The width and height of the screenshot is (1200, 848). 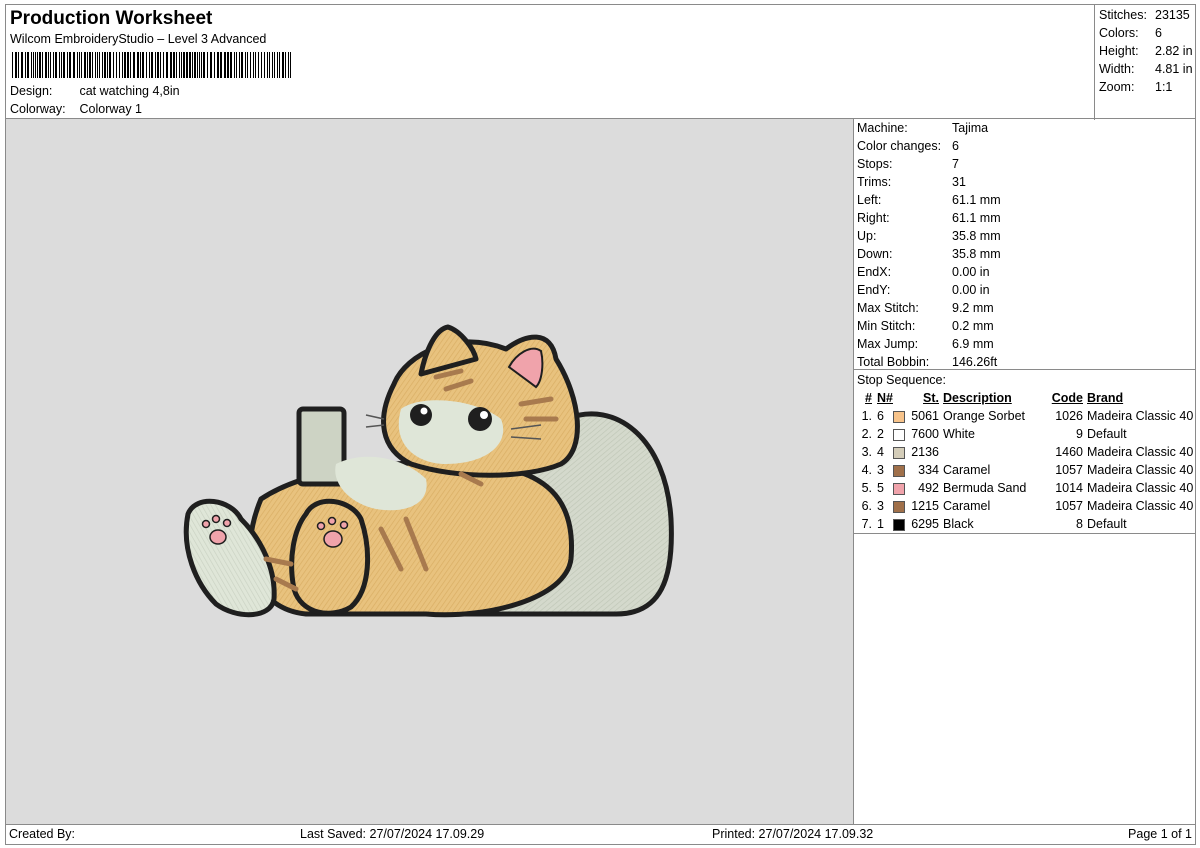 I want to click on info-label: Machine:, so click(x=882, y=128).